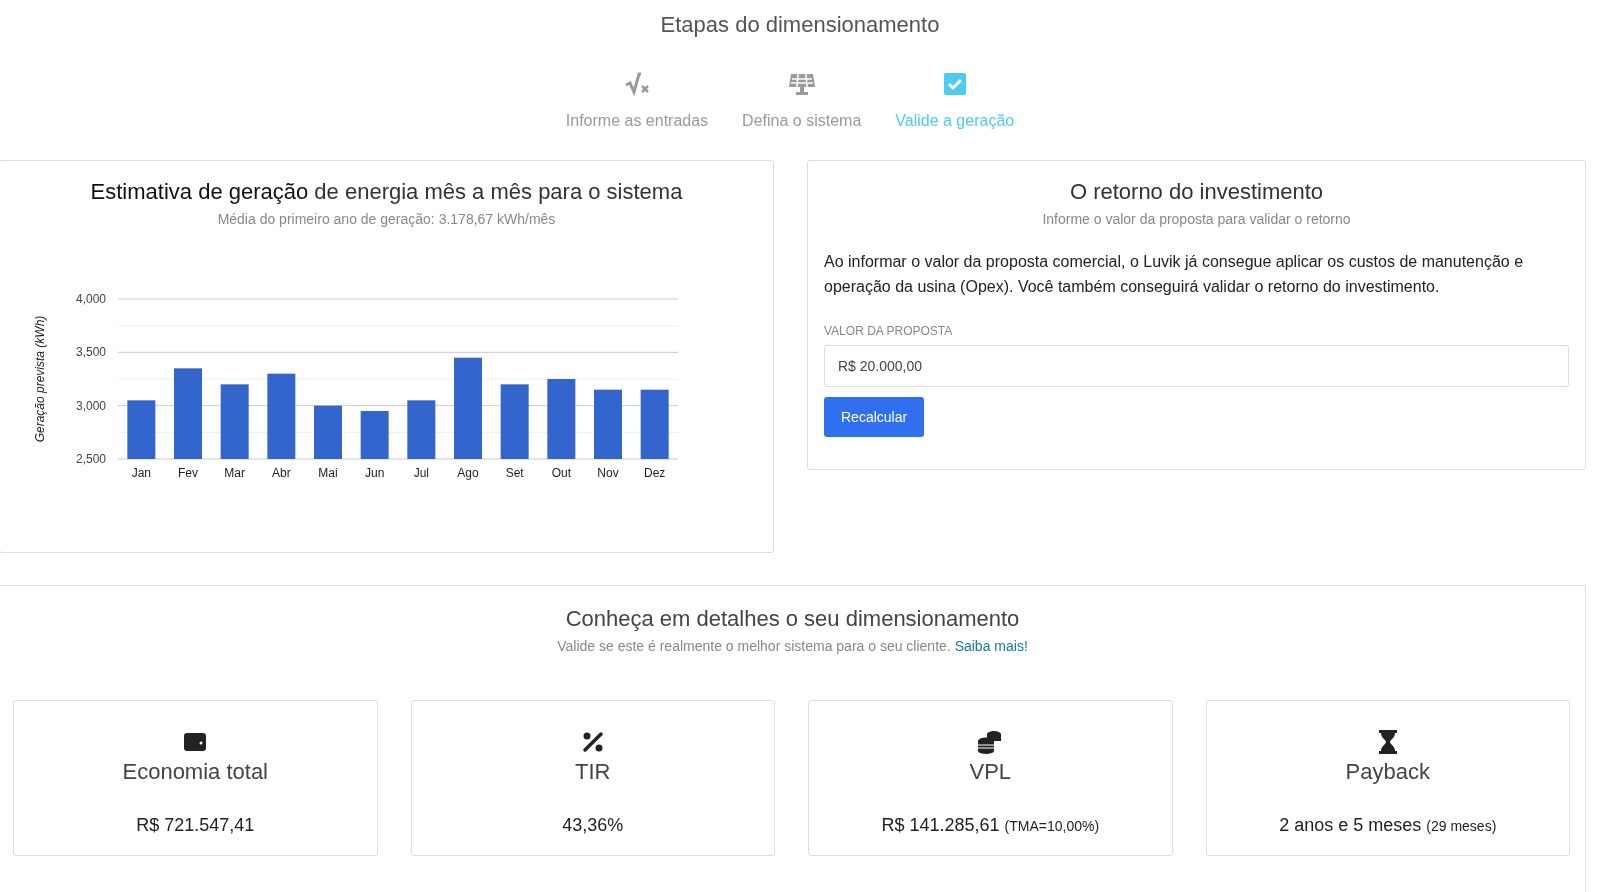  I want to click on x-axis-label: Fev, so click(188, 473).